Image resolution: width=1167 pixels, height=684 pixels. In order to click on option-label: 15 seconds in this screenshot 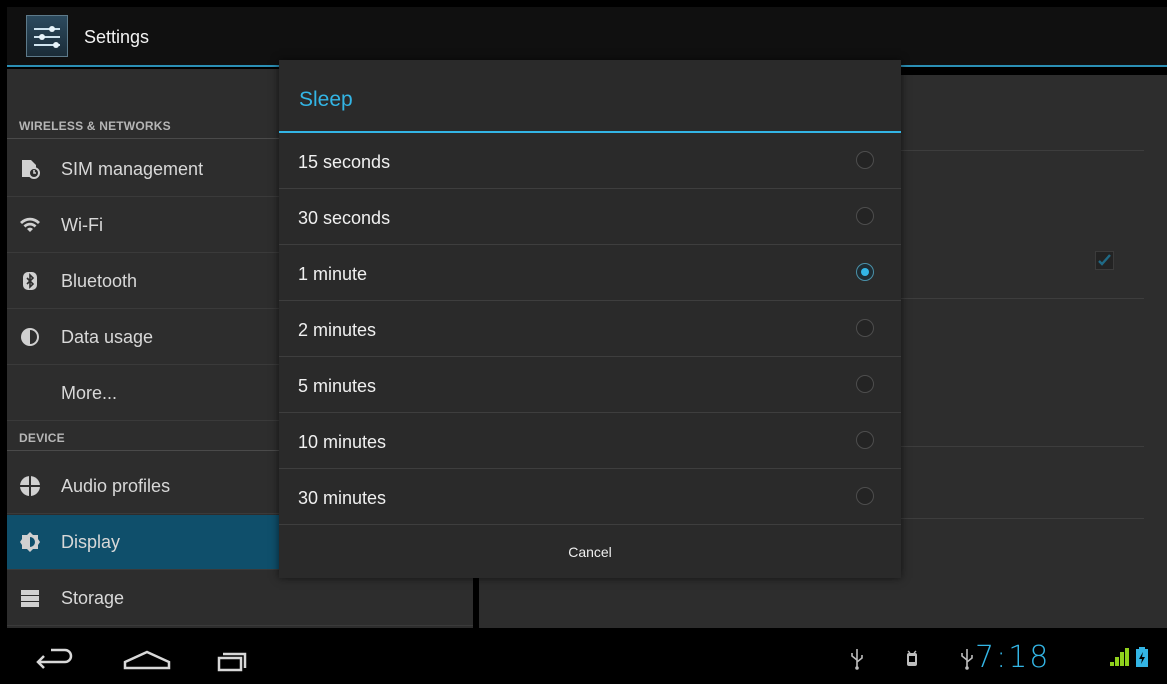, I will do `click(344, 162)`.